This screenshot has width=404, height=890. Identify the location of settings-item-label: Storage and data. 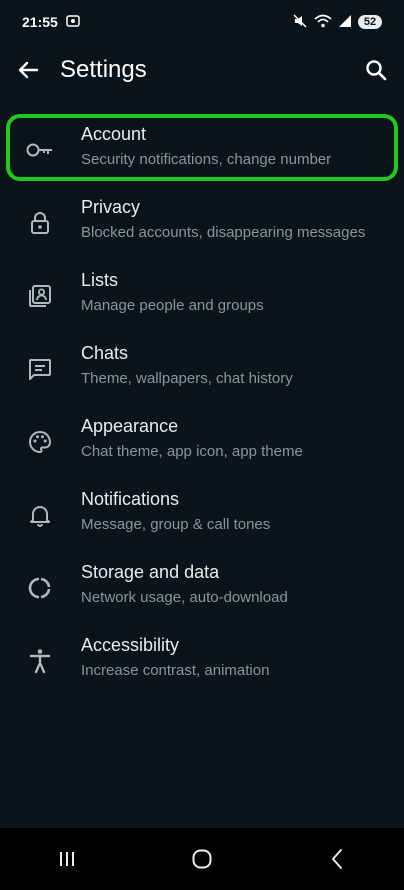
(150, 572).